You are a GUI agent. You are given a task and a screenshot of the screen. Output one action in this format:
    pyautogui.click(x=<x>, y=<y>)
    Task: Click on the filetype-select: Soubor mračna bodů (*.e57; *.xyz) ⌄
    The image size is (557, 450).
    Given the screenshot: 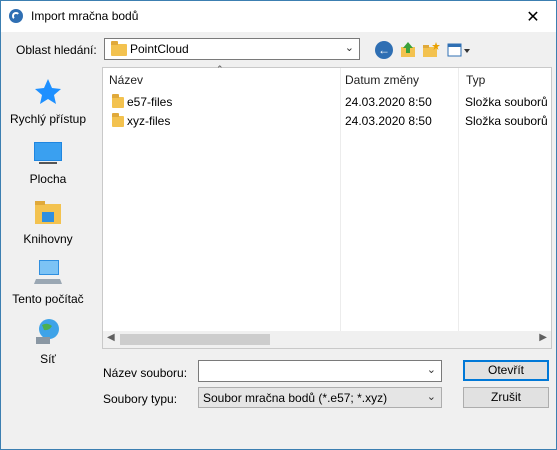 What is the action you would take?
    pyautogui.click(x=320, y=397)
    